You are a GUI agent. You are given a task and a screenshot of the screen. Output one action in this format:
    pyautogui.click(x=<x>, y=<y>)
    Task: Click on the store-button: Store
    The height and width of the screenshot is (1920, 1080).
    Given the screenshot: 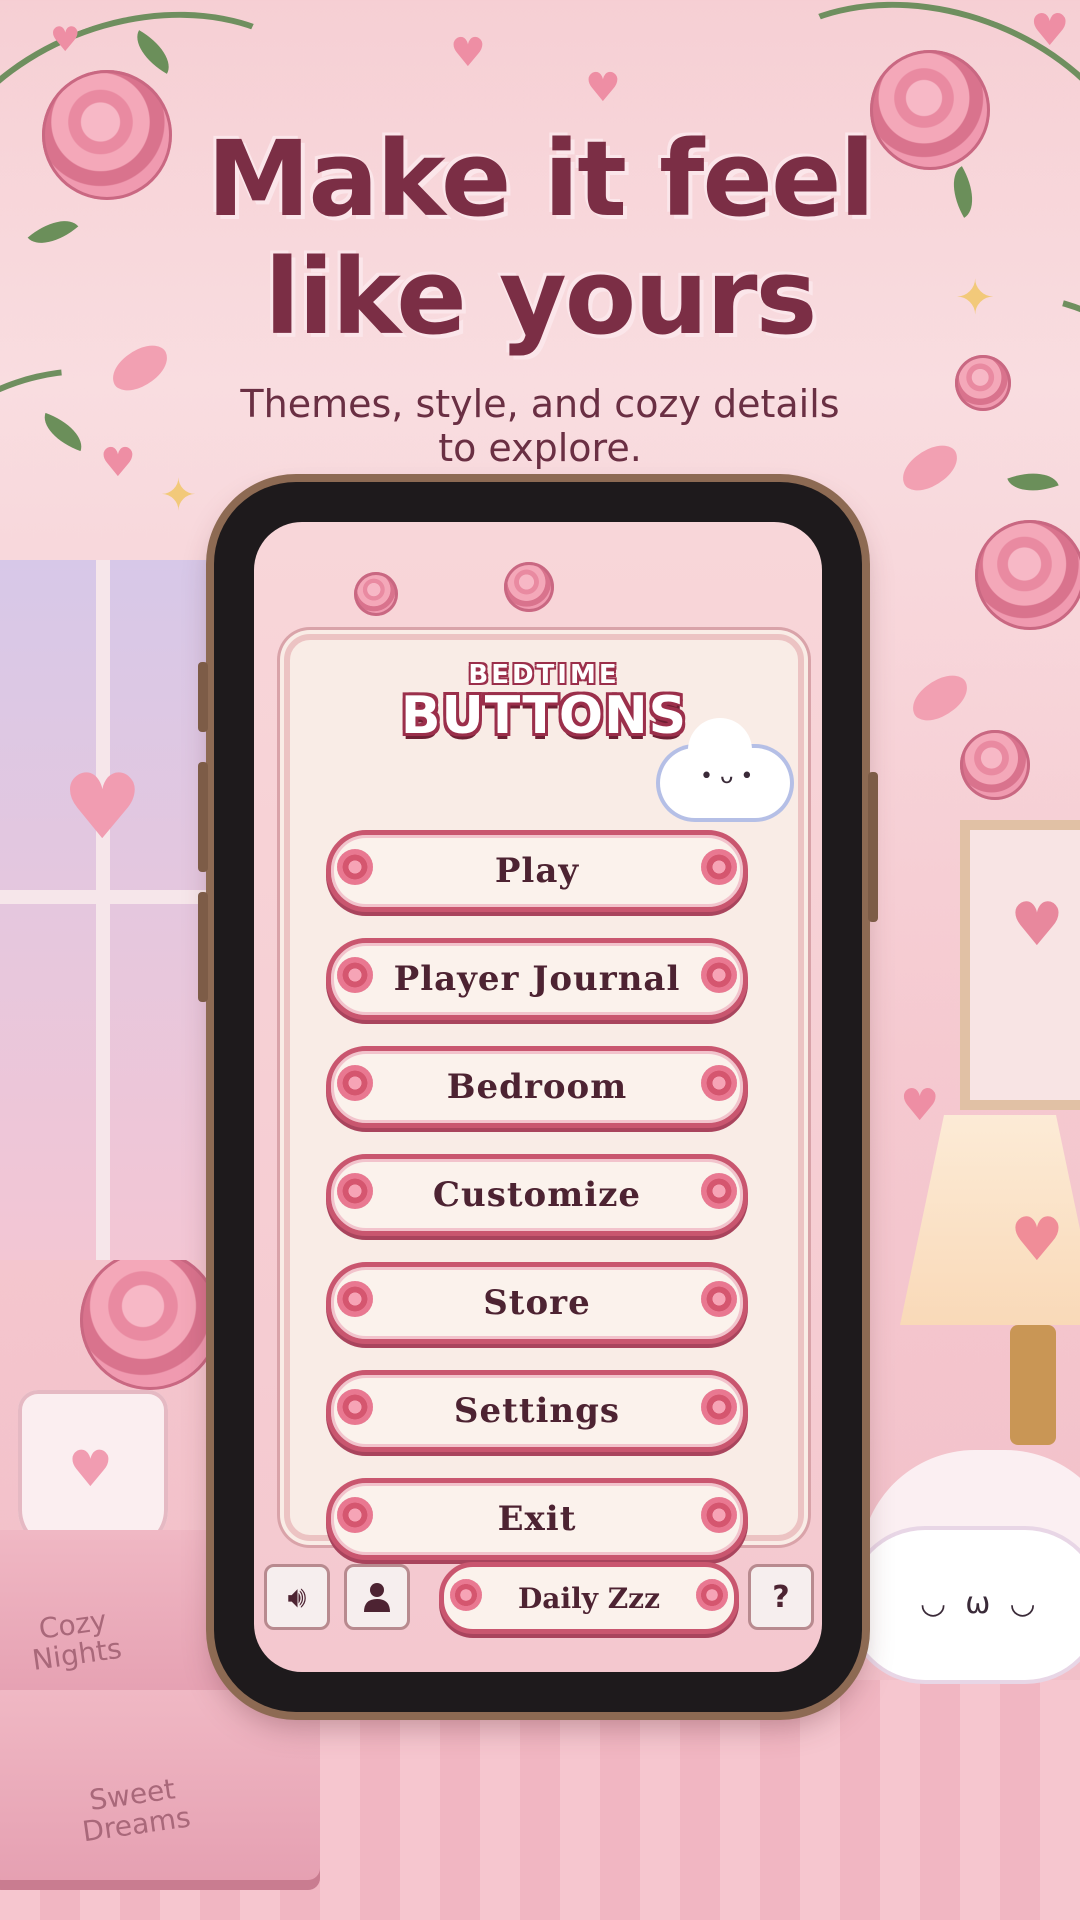 What is the action you would take?
    pyautogui.click(x=537, y=1303)
    